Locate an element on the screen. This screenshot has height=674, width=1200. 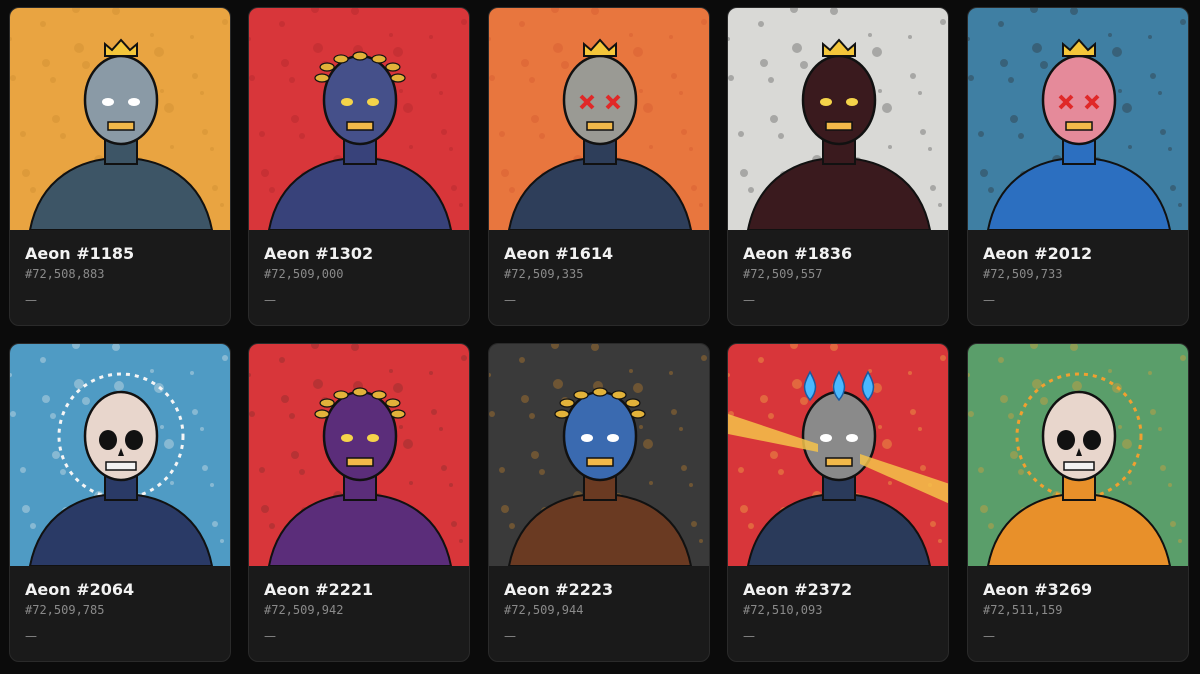
nft-name: Aeon #2064 is located at coordinates (122, 590).